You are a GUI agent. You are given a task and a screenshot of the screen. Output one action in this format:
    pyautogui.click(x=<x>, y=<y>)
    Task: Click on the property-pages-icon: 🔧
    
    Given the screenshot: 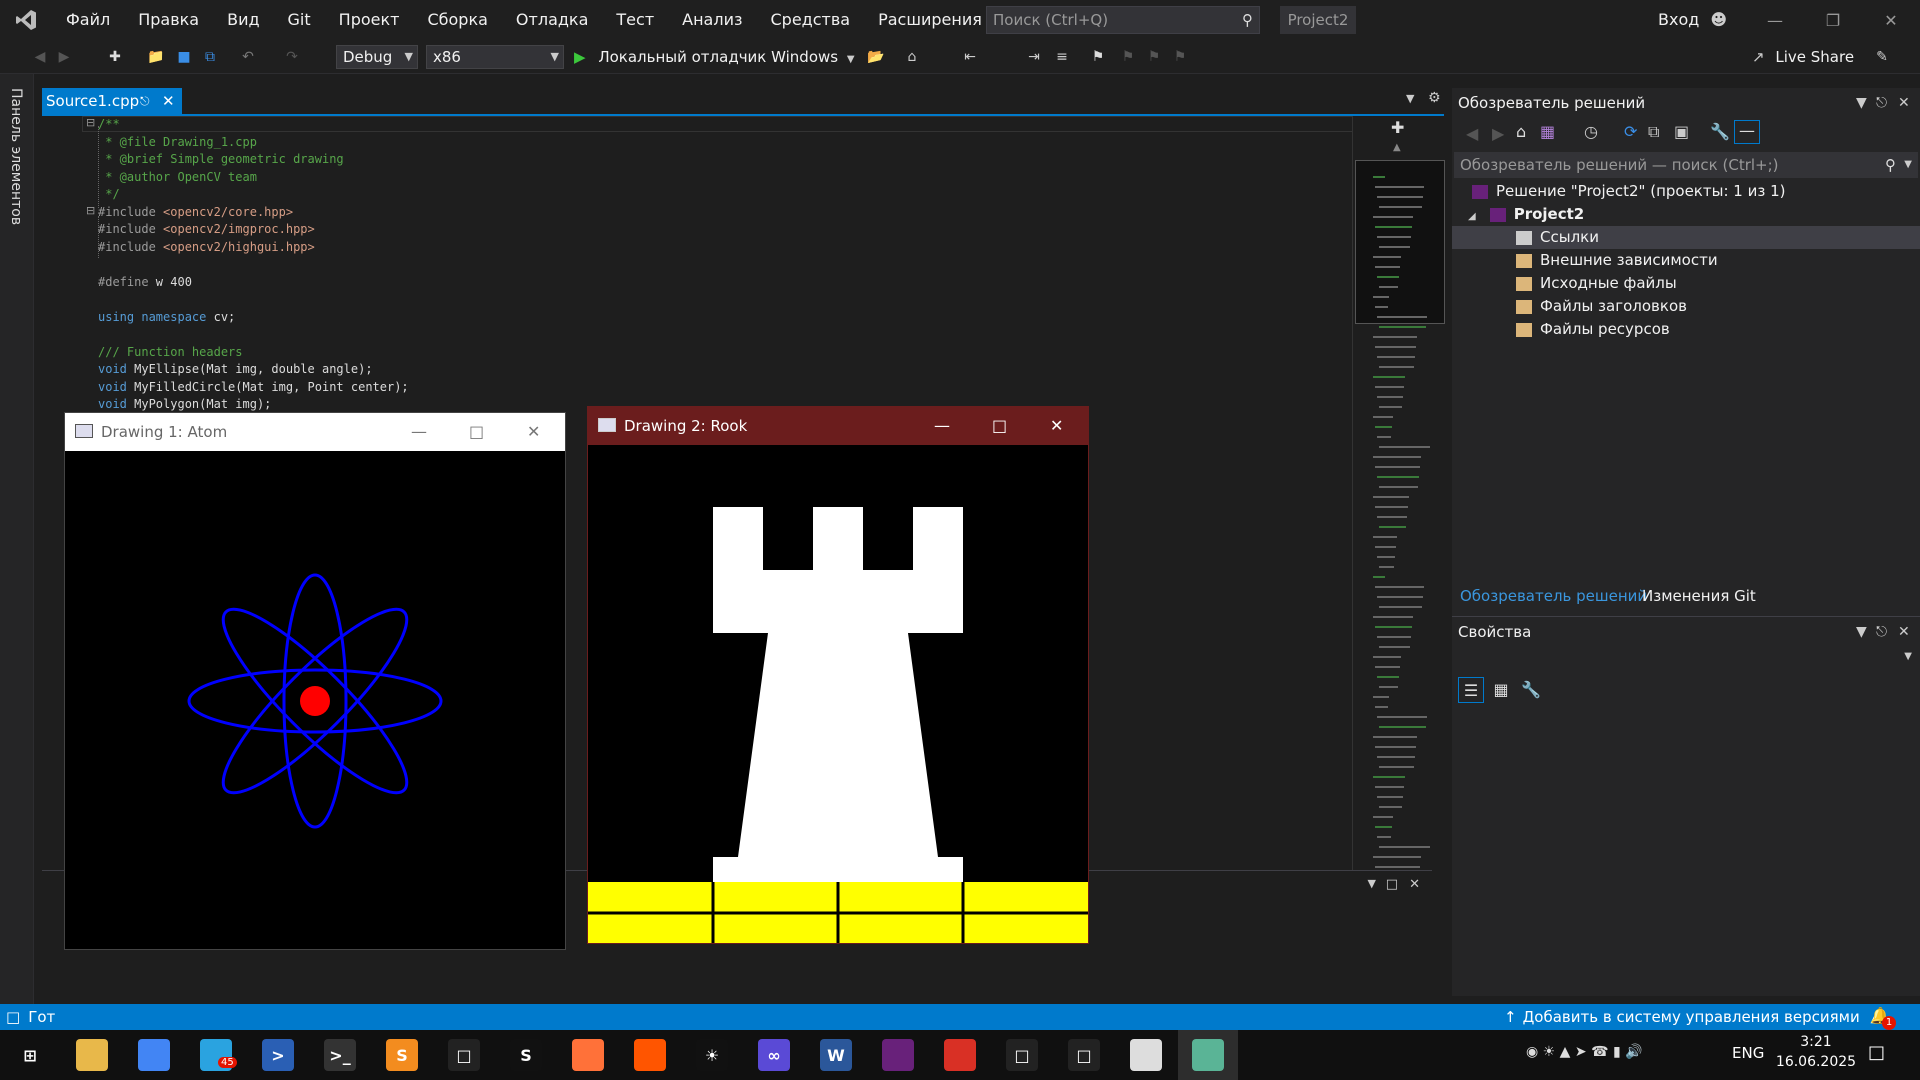 What is the action you would take?
    pyautogui.click(x=1531, y=690)
    